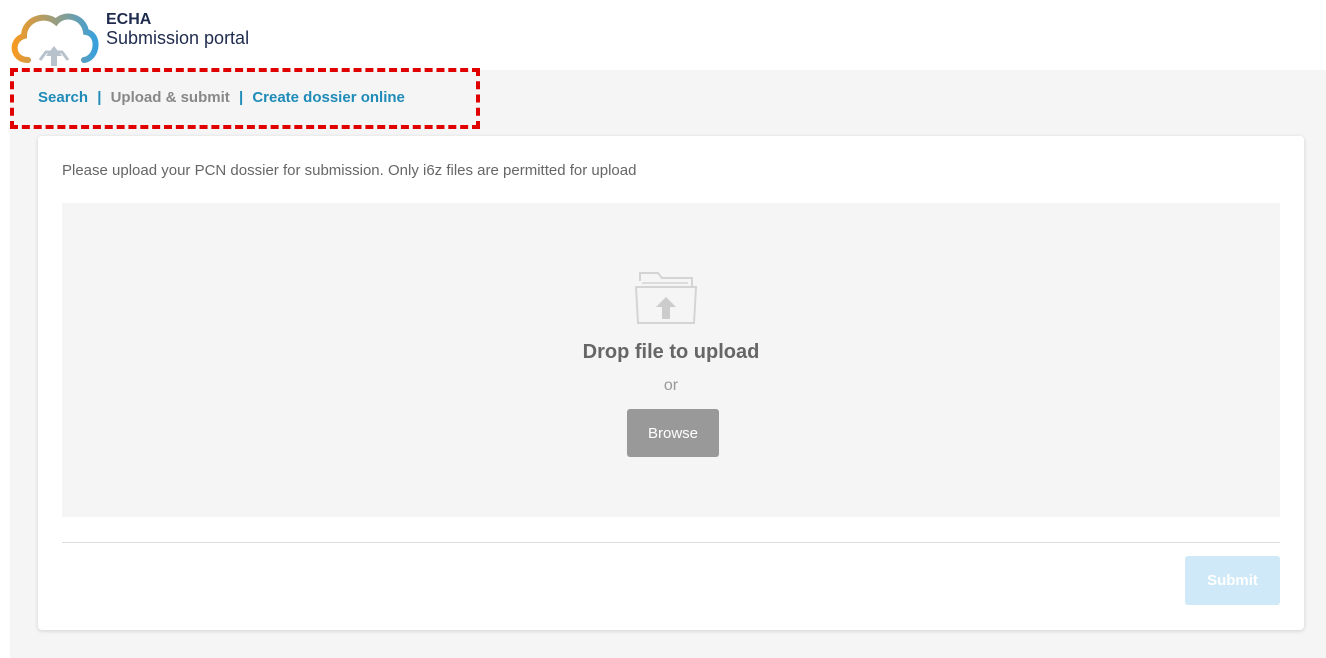 This screenshot has width=1326, height=658. Describe the element at coordinates (663, 35) in the screenshot. I see `header: ECHA Submission portal` at that location.